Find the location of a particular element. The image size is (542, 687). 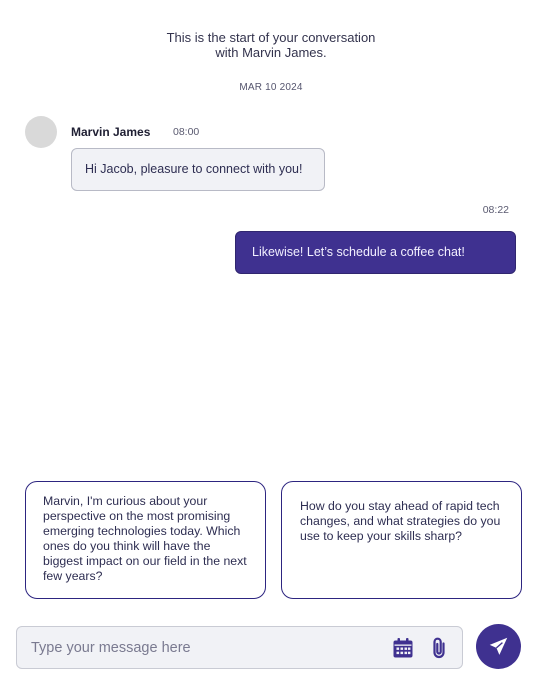

message-timestamp: 08:00 is located at coordinates (186, 132).